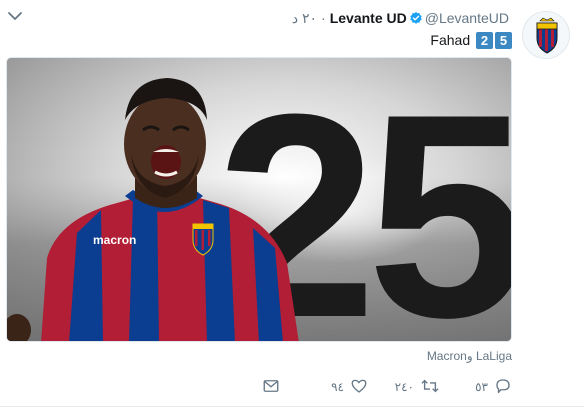 The height and width of the screenshot is (407, 584). I want to click on reply-button: ٥٣, so click(493, 387).